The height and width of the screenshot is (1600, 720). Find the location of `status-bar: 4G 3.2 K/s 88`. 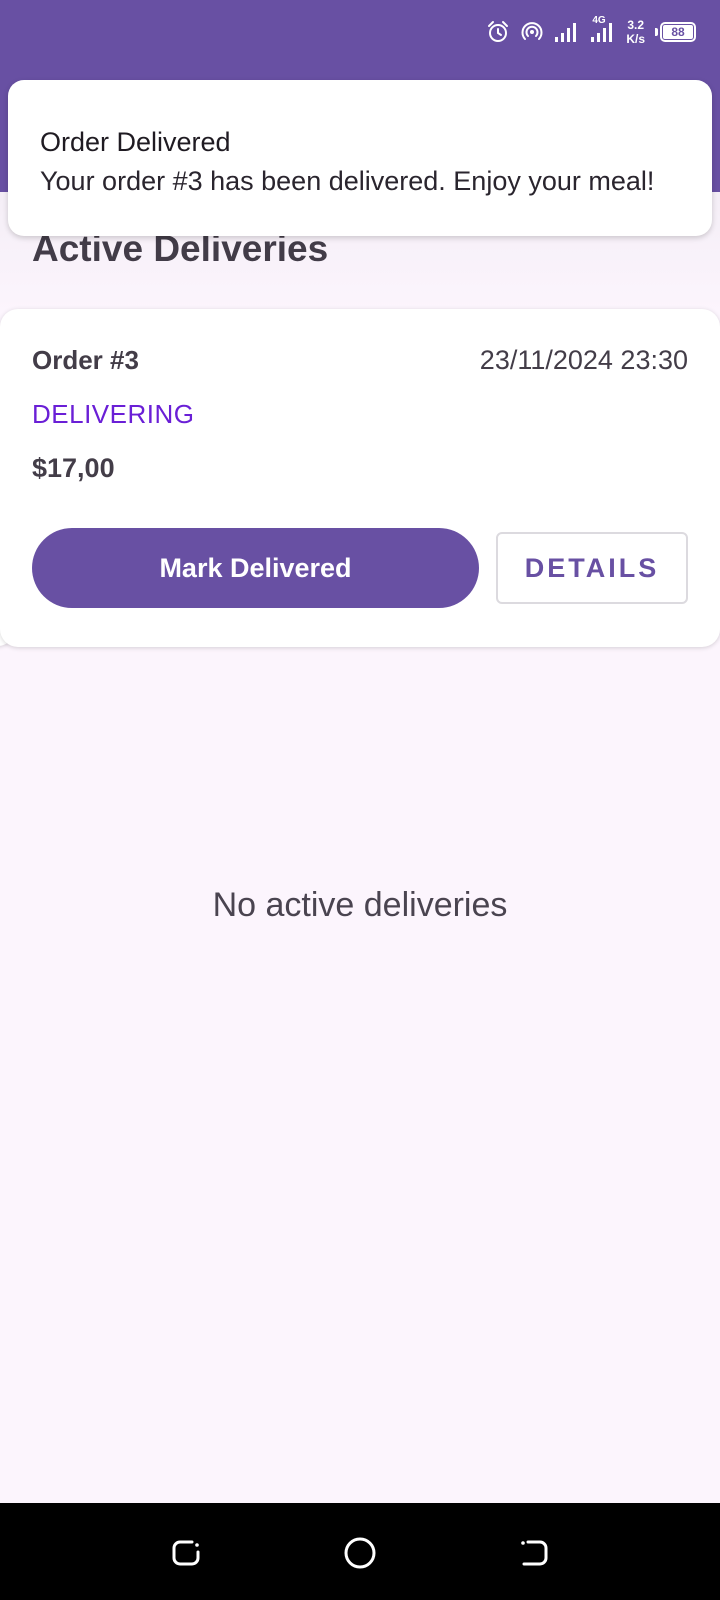

status-bar: 4G 3.2 K/s 88 is located at coordinates (591, 31).